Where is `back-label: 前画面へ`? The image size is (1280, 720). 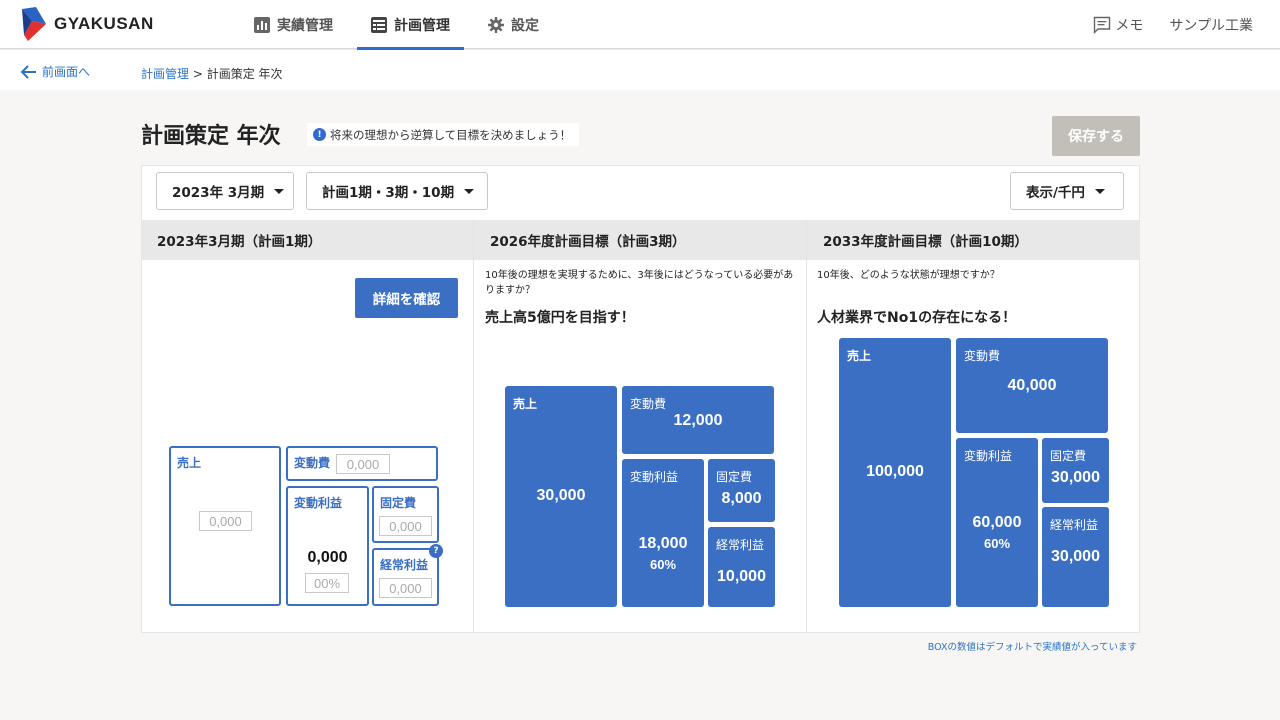 back-label: 前画面へ is located at coordinates (66, 72).